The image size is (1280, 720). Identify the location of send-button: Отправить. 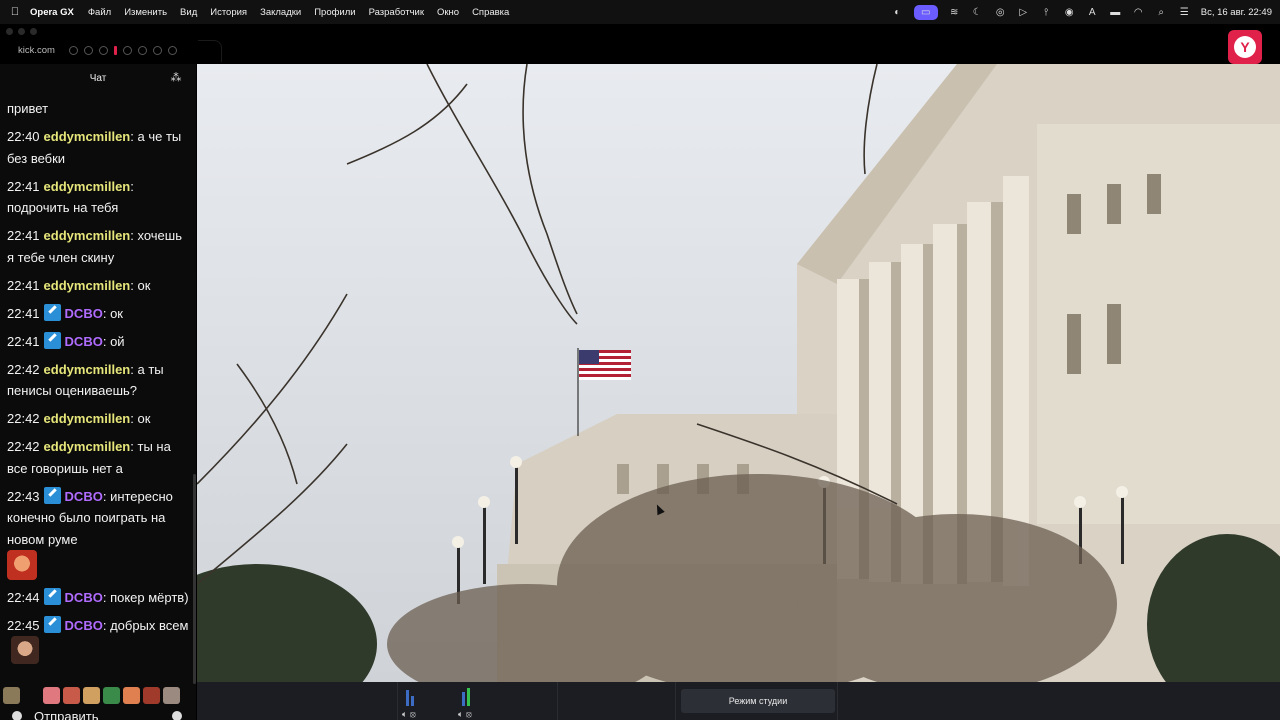
(66, 714).